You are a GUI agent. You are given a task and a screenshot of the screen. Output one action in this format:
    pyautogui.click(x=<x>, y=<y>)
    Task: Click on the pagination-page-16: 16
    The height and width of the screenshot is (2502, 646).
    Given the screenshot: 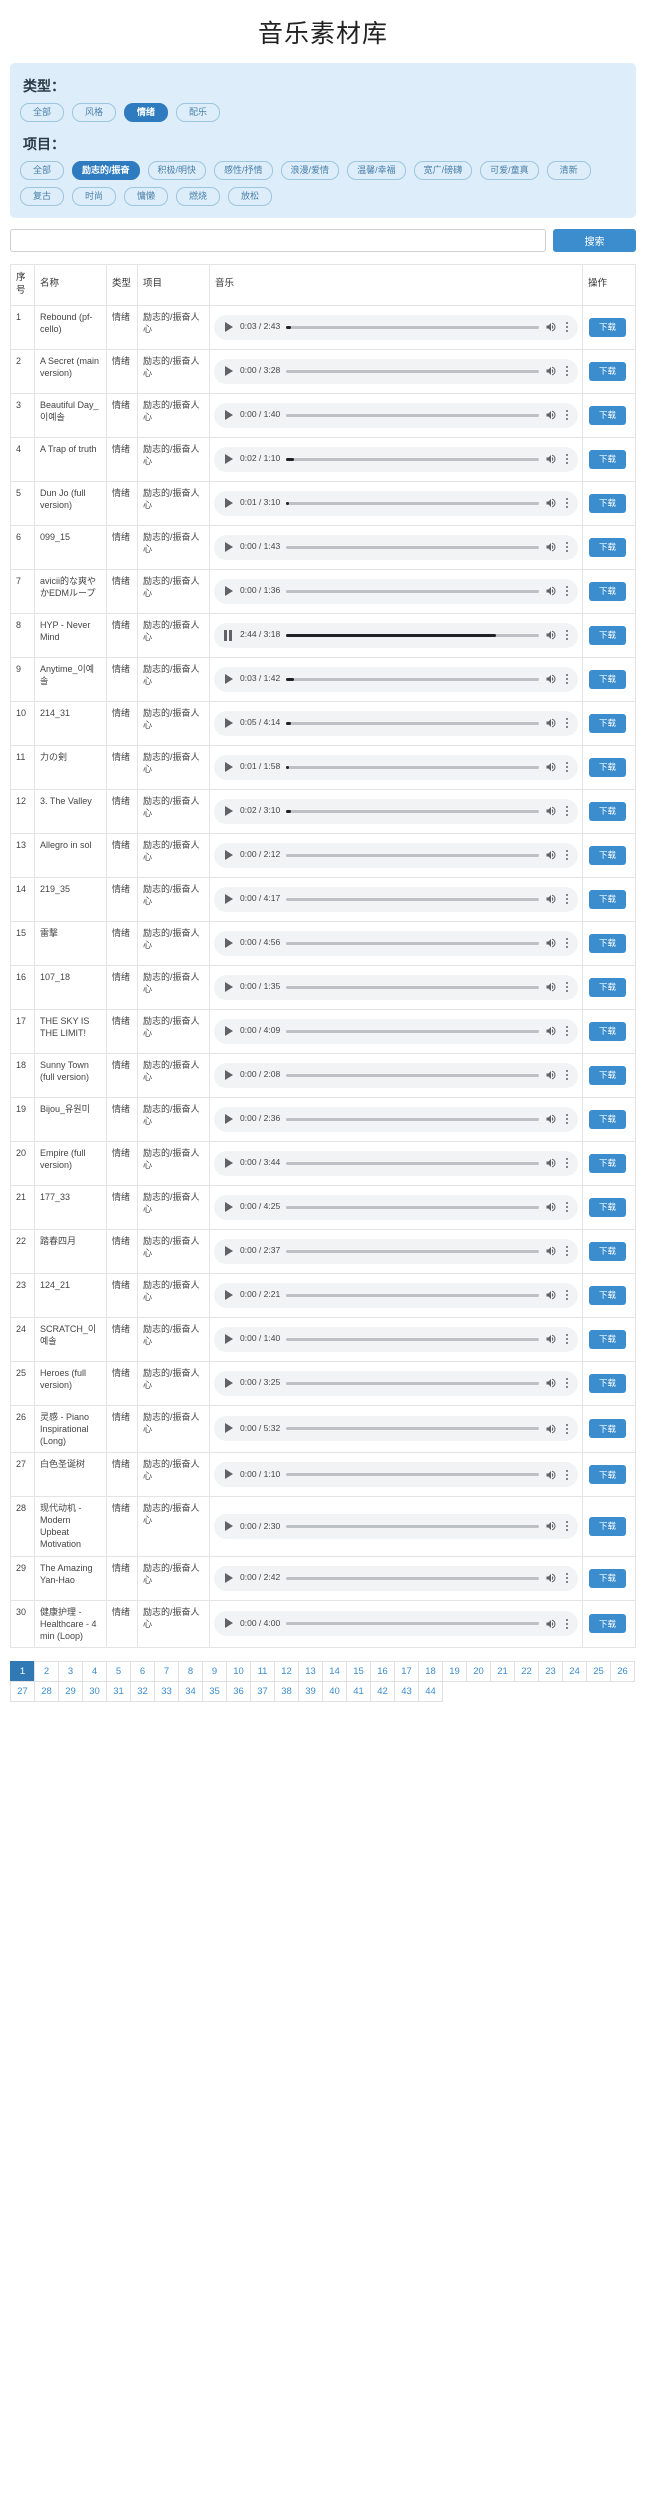 What is the action you would take?
    pyautogui.click(x=382, y=1672)
    